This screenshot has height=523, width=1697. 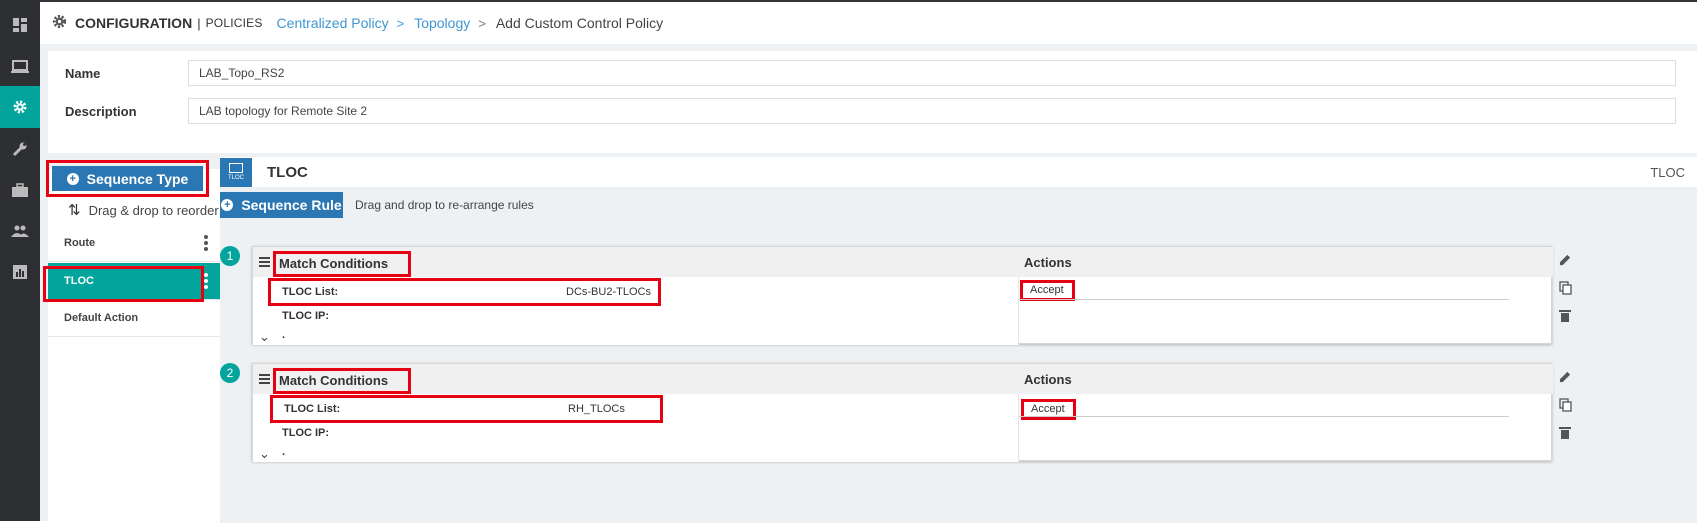 I want to click on match-conditions-body: TLOC List: RH_TLOCs TLOC IP: · ⌄, so click(x=635, y=428).